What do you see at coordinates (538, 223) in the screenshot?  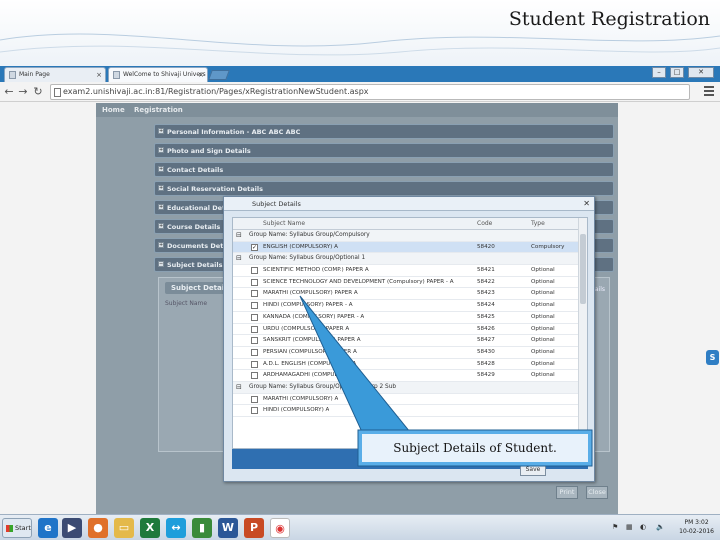 I see `column-header-type: Type` at bounding box center [538, 223].